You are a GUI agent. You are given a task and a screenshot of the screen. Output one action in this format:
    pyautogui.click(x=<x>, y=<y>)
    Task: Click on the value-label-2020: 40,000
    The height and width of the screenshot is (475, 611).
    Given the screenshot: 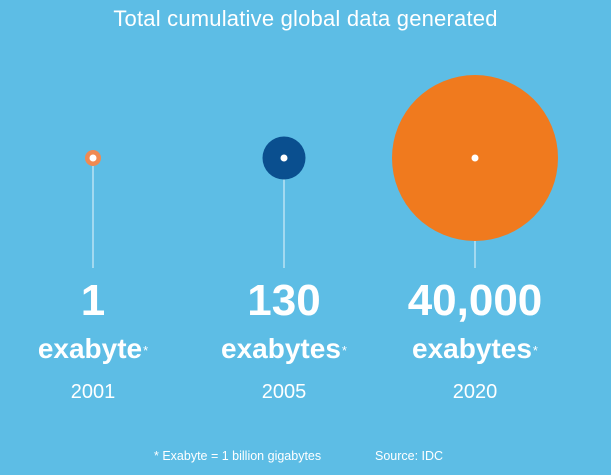 What is the action you would take?
    pyautogui.click(x=475, y=300)
    